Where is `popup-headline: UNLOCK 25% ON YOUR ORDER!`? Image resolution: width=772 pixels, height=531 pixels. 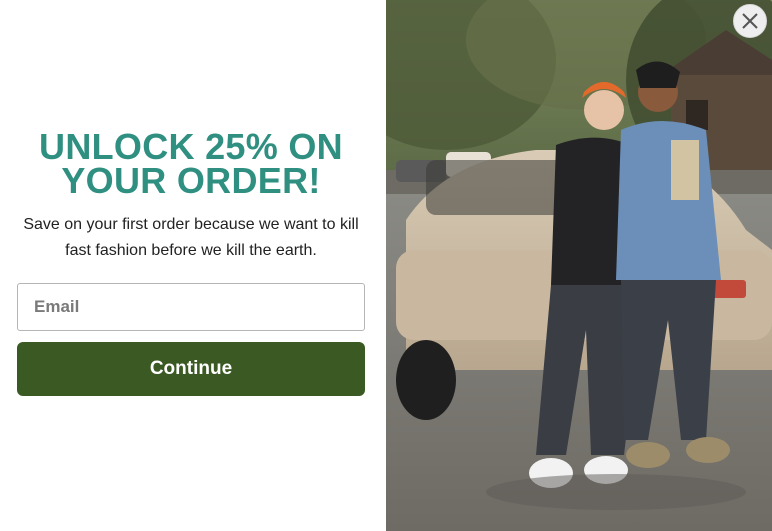
popup-headline: UNLOCK 25% ON YOUR ORDER! is located at coordinates (191, 163).